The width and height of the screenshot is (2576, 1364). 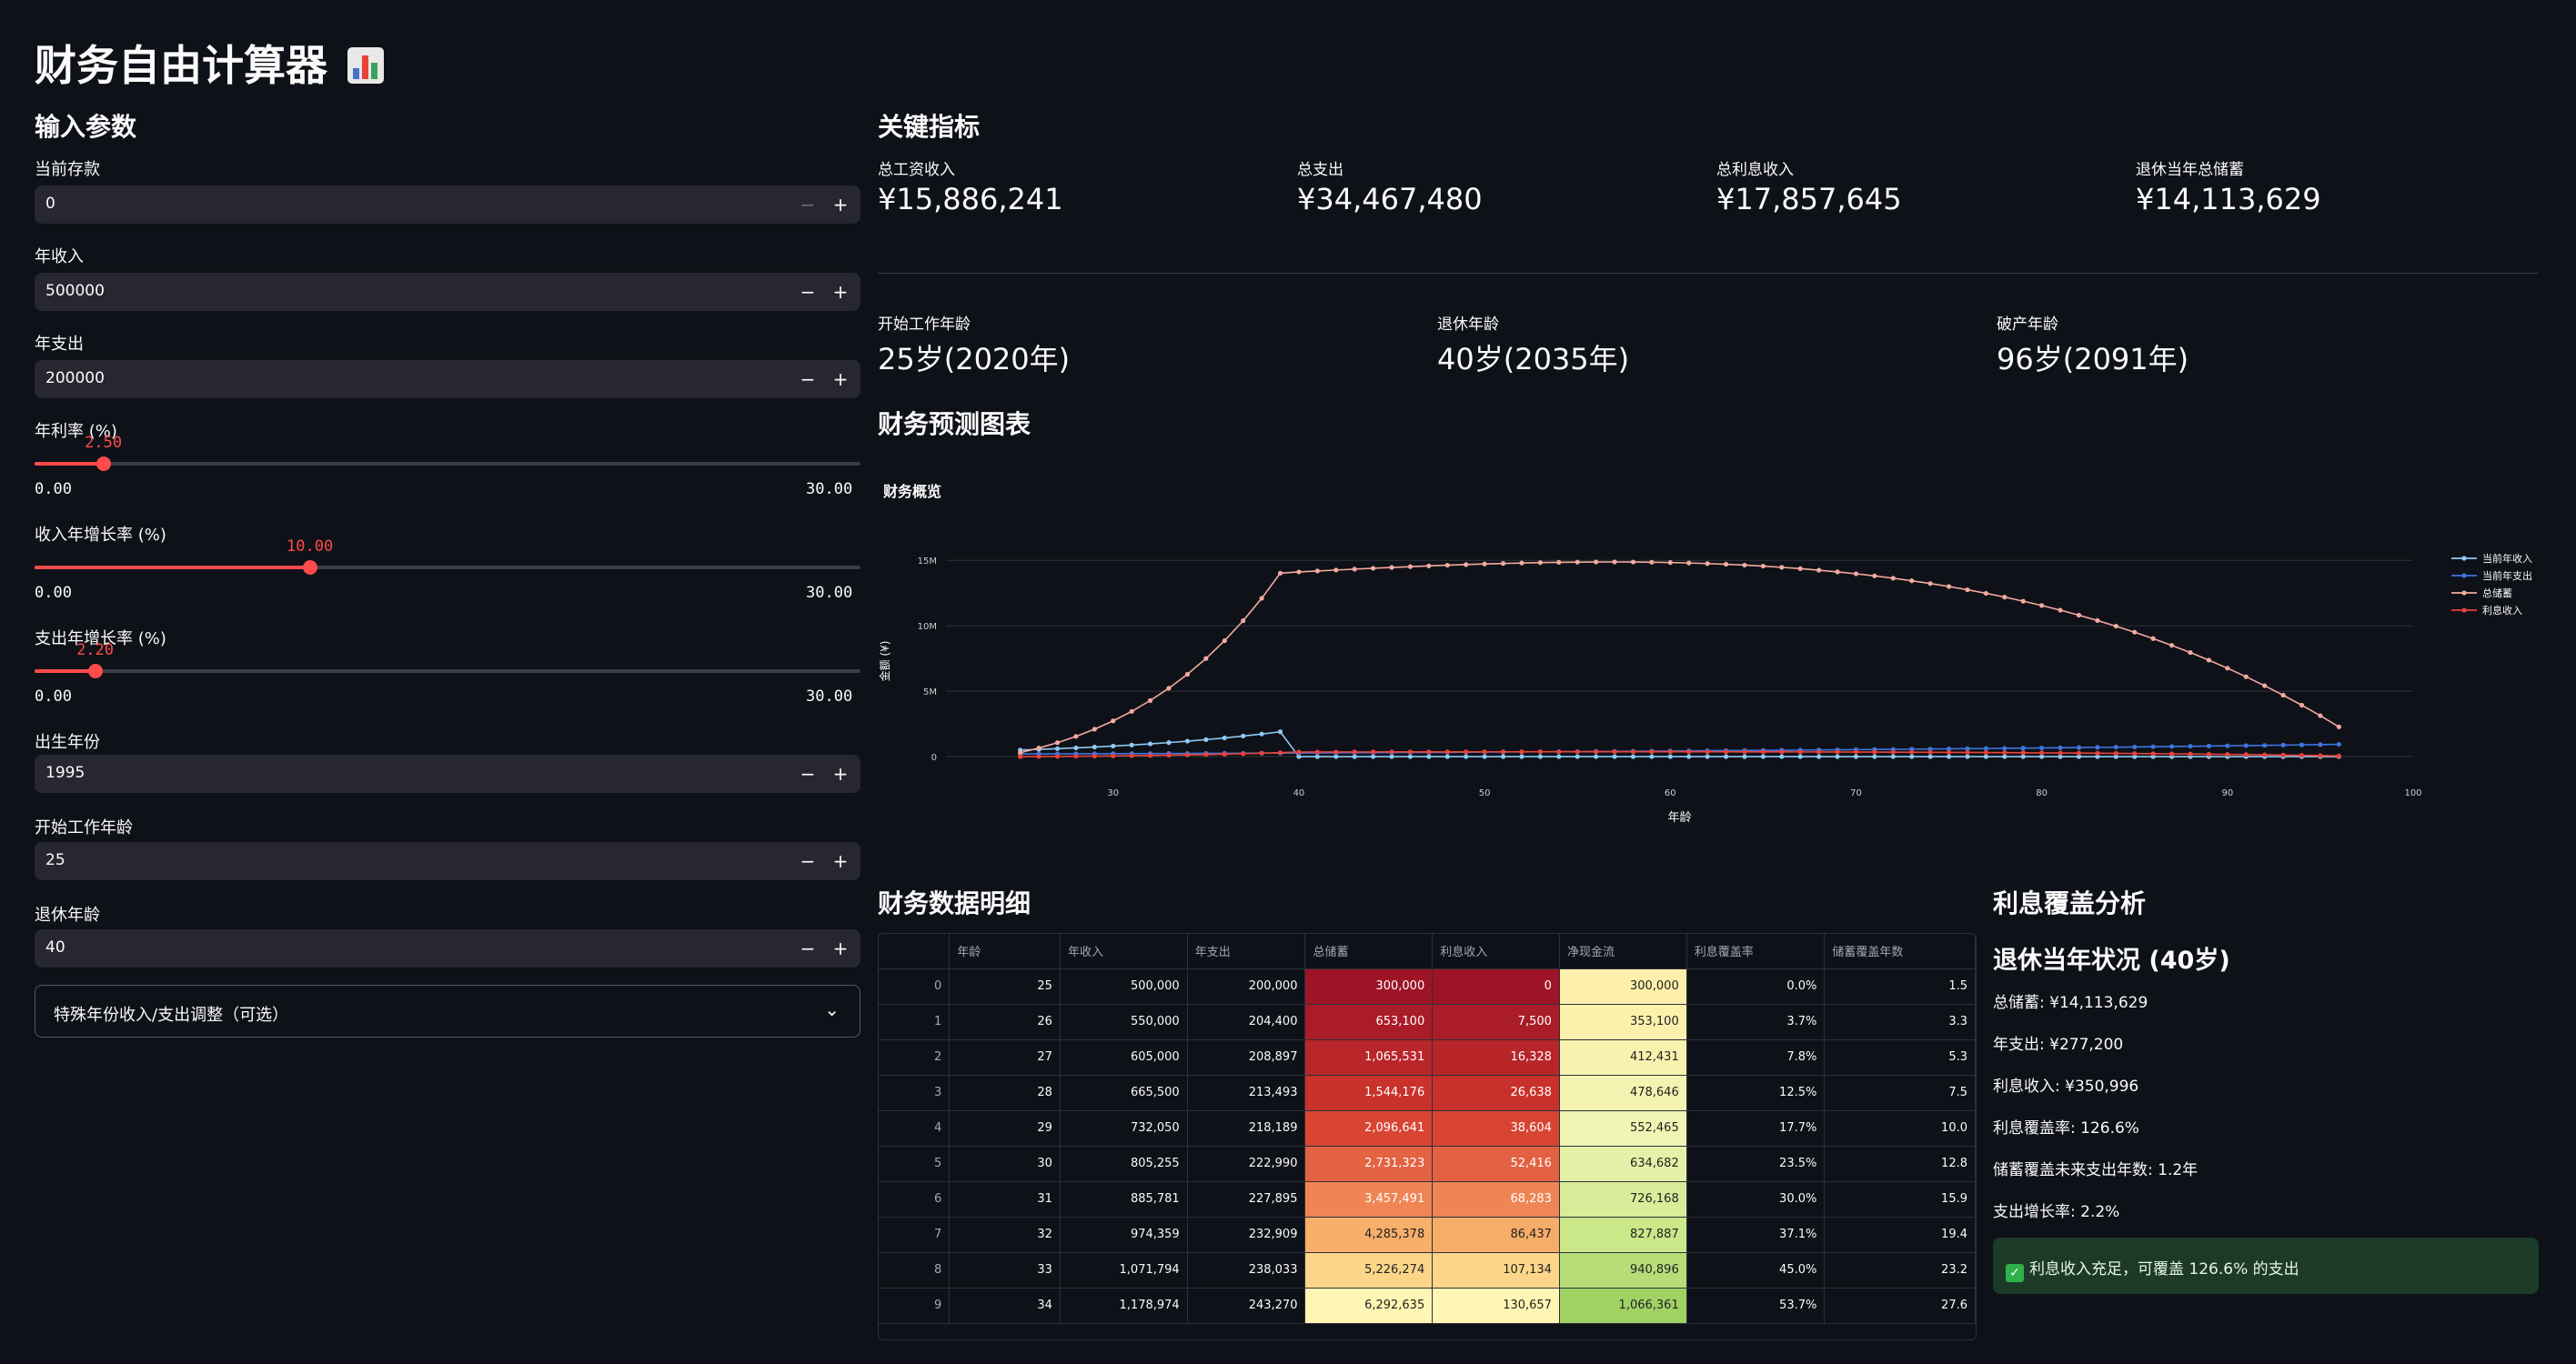 I want to click on table-cell: 3.7%, so click(x=1756, y=1022).